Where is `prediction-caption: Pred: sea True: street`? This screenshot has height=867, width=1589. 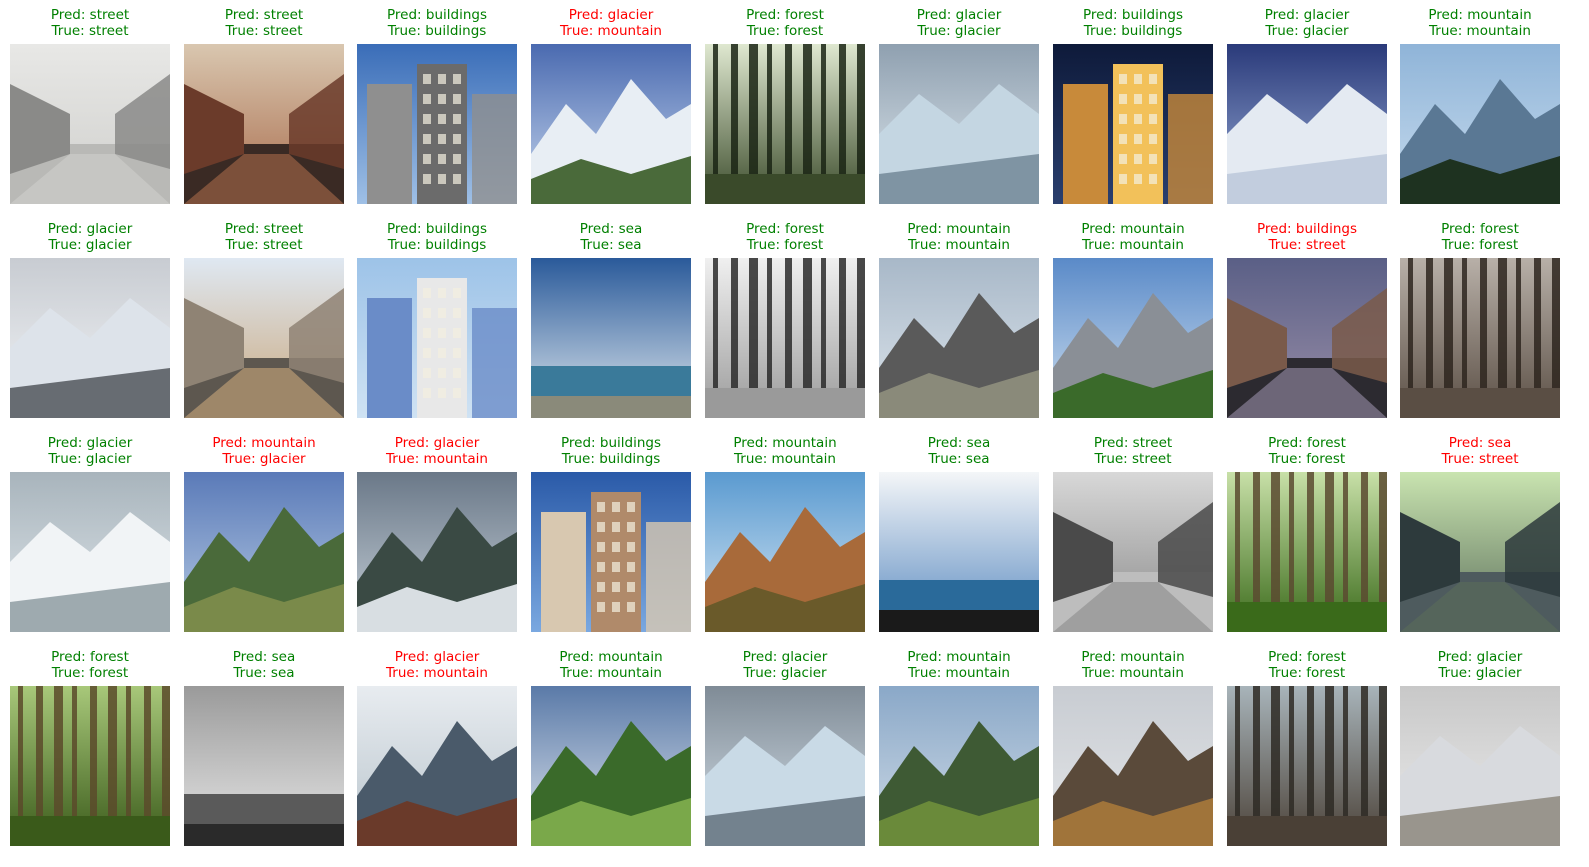 prediction-caption: Pred: sea True: street is located at coordinates (1479, 451).